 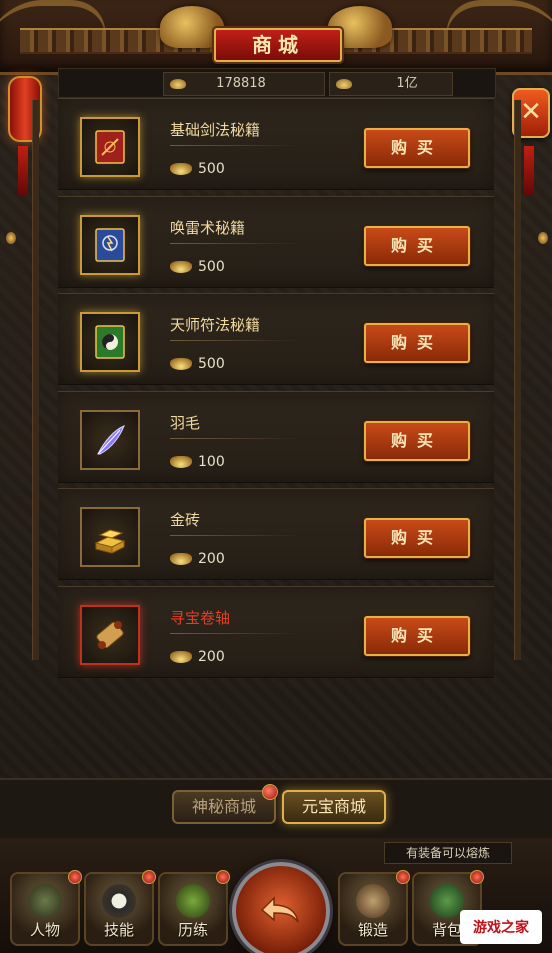 What do you see at coordinates (192, 930) in the screenshot?
I see `nav-label: 历练` at bounding box center [192, 930].